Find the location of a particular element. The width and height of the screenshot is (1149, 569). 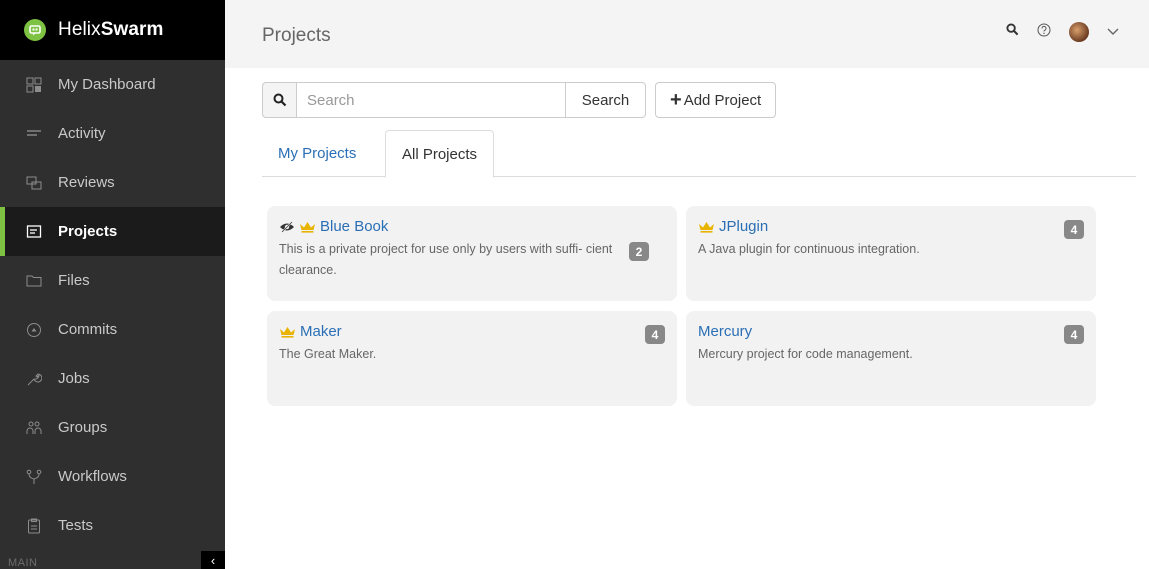

project-card-maker: Maker The Great Maker. 4 is located at coordinates (472, 358).